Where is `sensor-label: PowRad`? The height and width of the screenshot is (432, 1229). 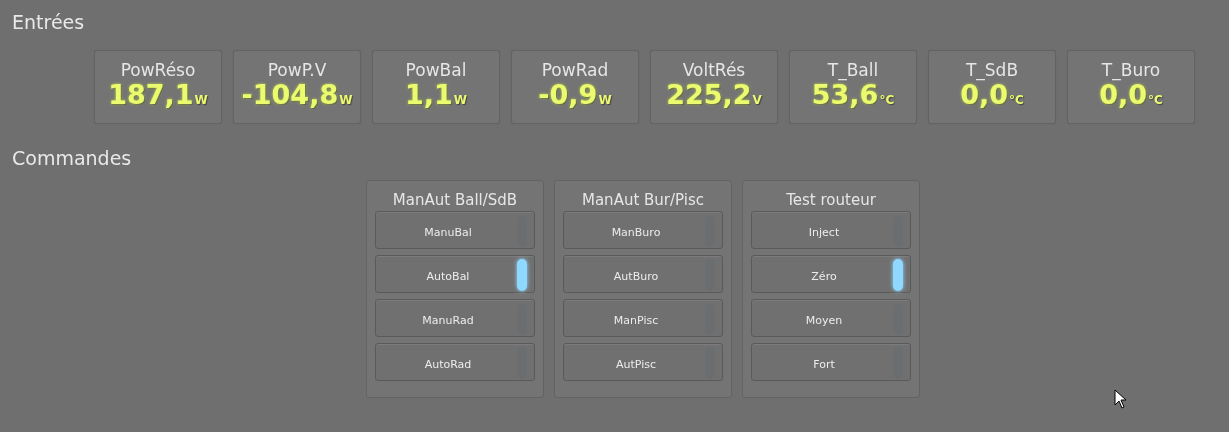 sensor-label: PowRad is located at coordinates (575, 70).